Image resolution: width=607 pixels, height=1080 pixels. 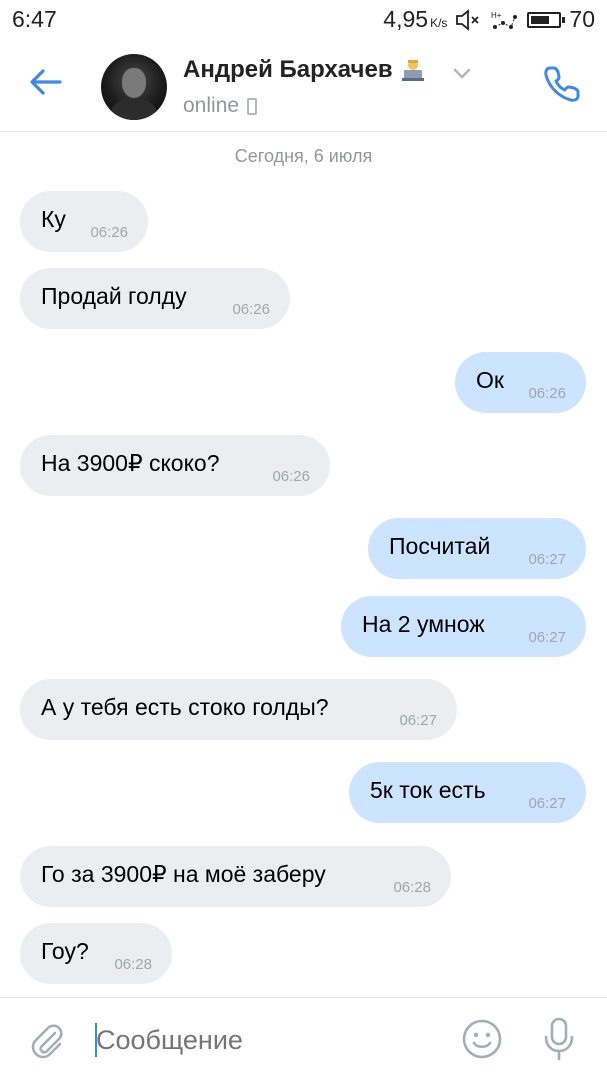 What do you see at coordinates (252, 106) in the screenshot?
I see `mobile-device-icon` at bounding box center [252, 106].